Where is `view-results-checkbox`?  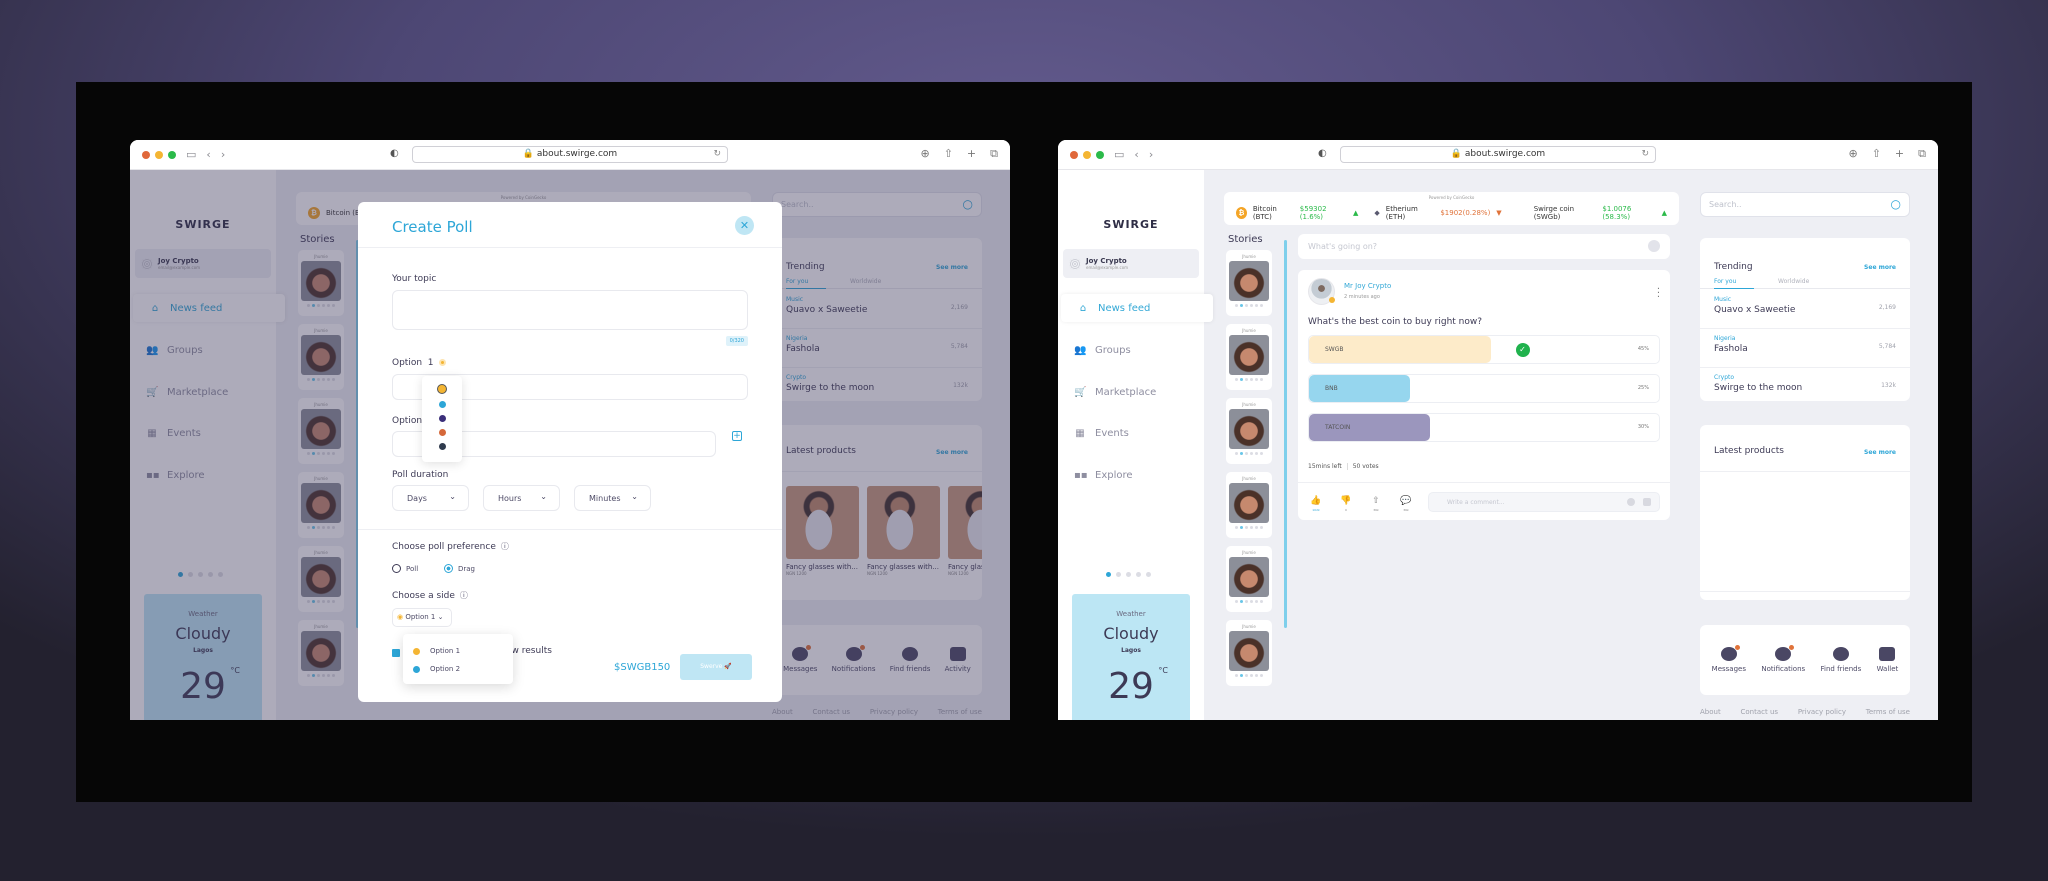 view-results-checkbox is located at coordinates (396, 653).